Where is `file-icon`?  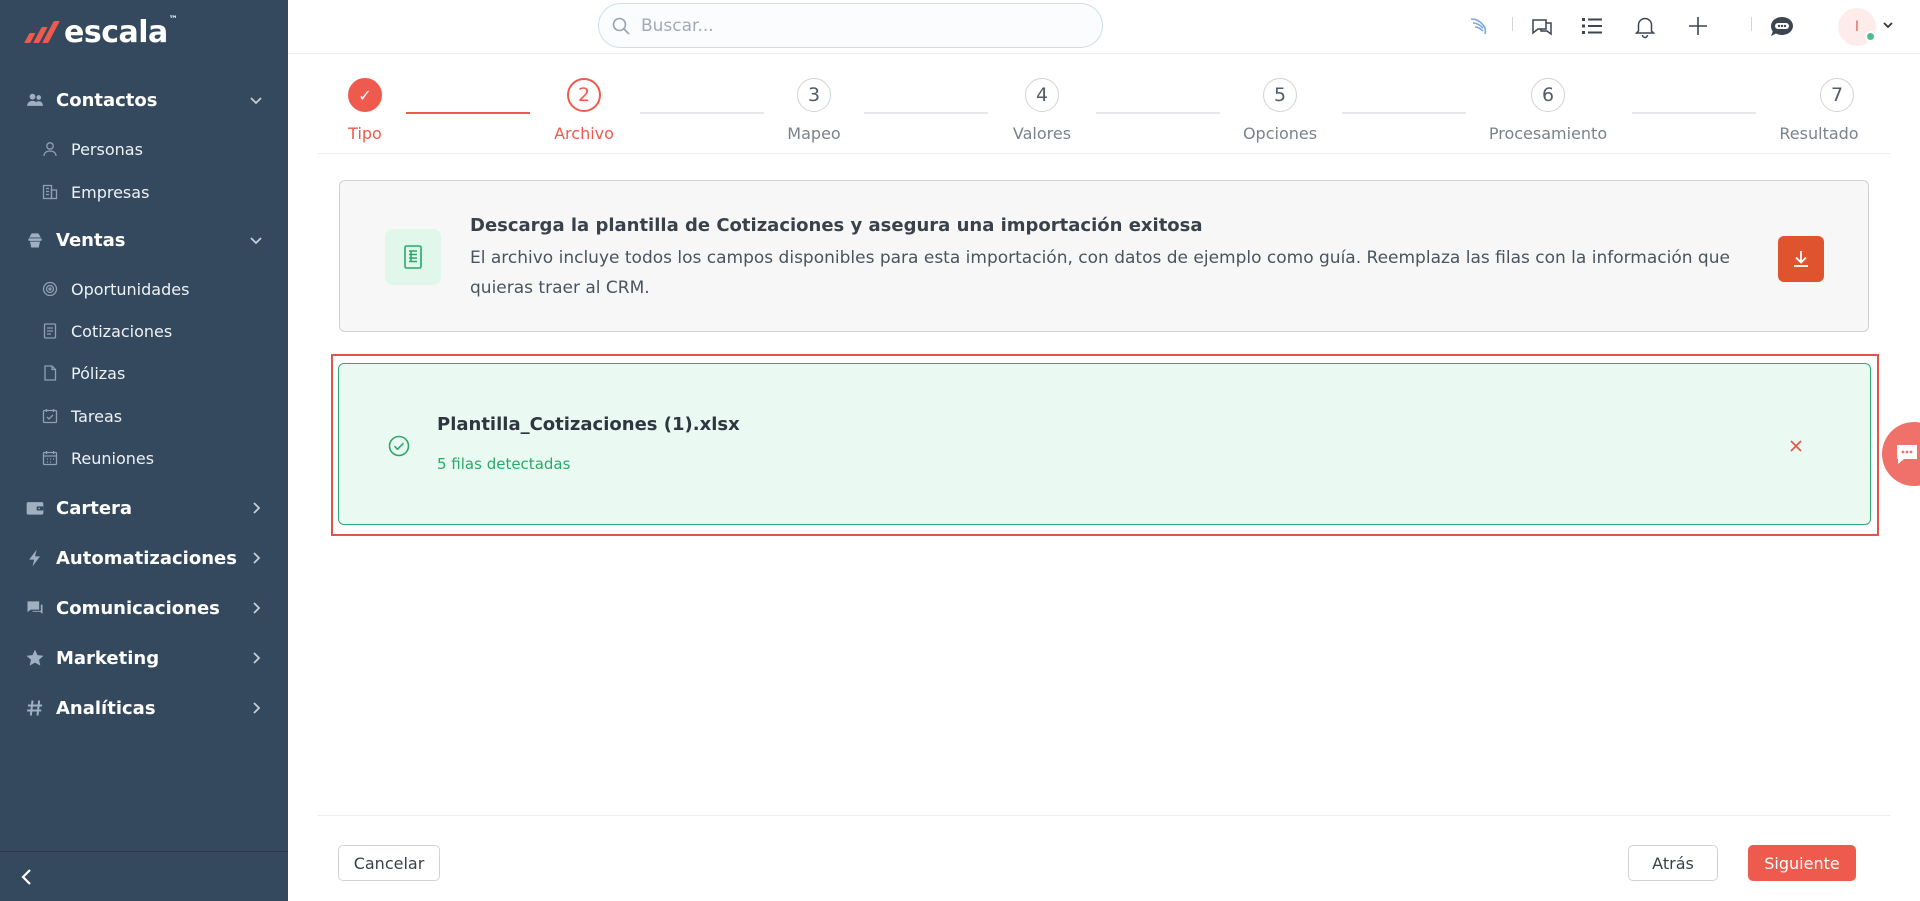 file-icon is located at coordinates (50, 373).